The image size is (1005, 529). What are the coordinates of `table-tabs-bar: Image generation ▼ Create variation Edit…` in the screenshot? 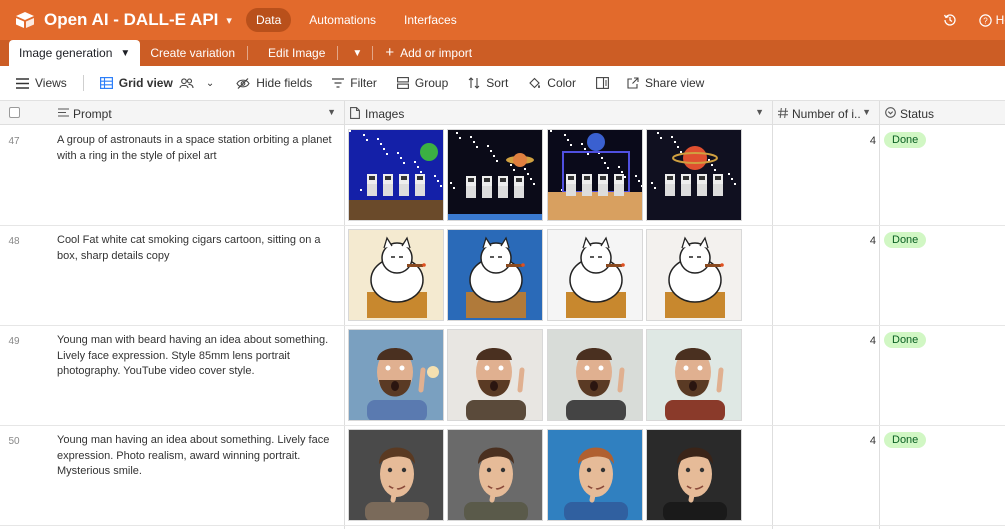 It's located at (502, 53).